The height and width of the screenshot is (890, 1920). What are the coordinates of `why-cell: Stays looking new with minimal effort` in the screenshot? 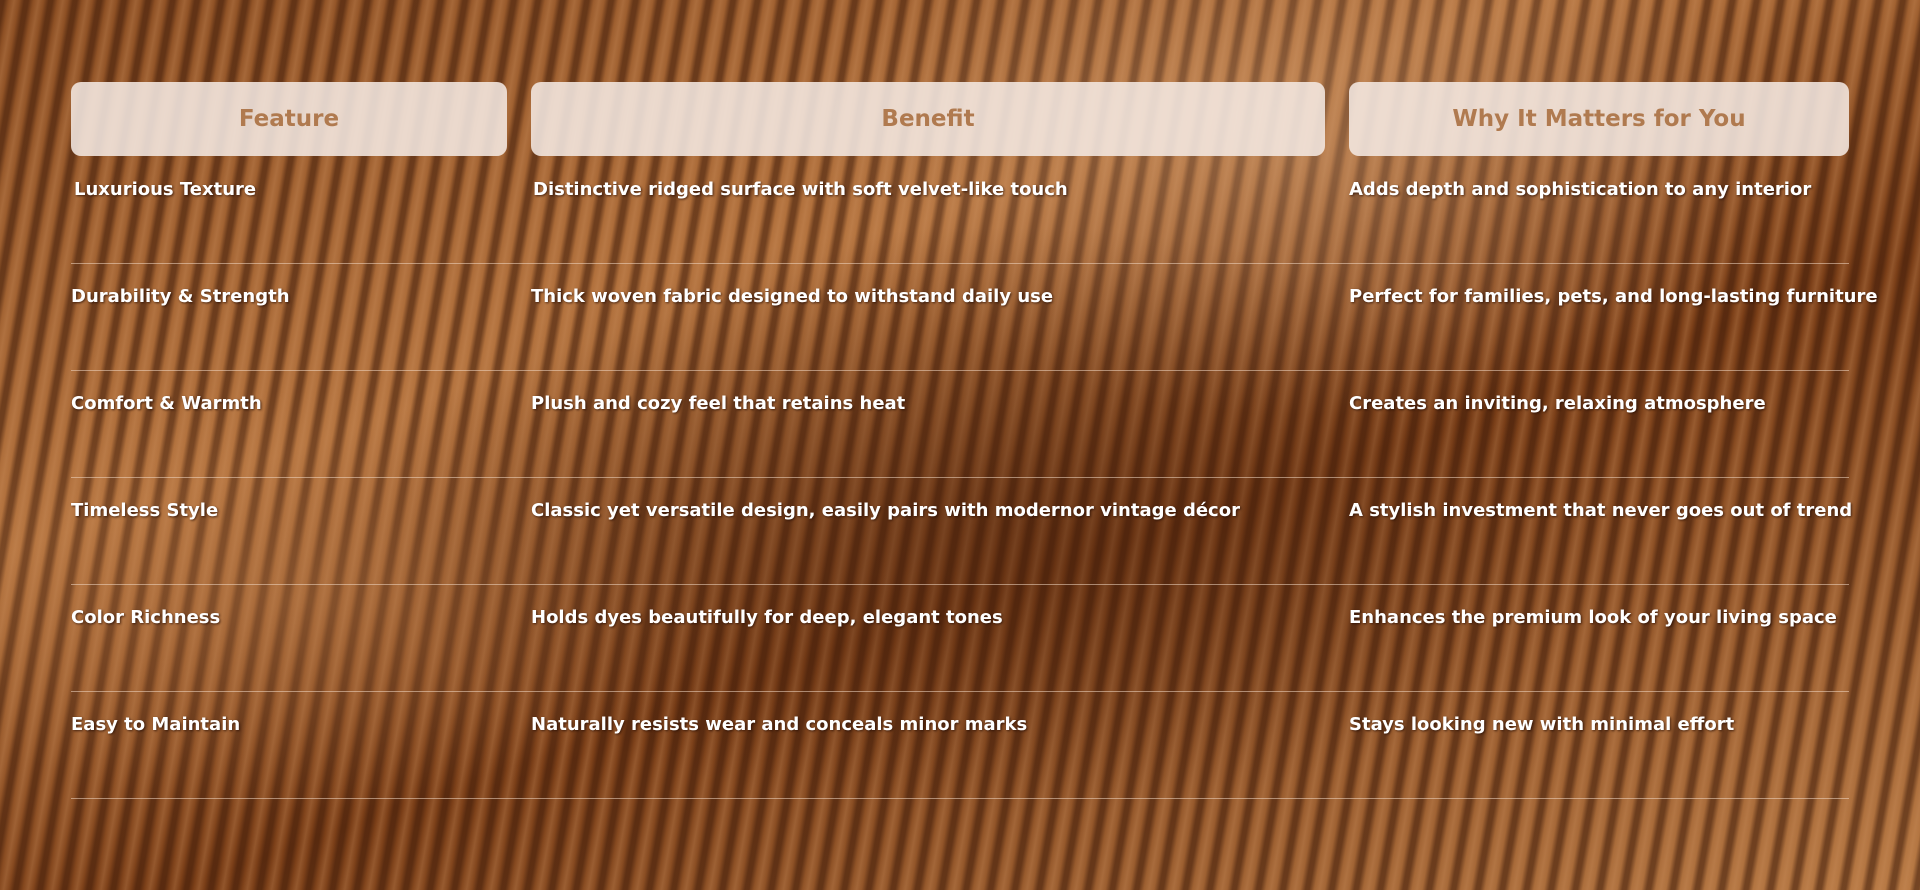 It's located at (1542, 724).